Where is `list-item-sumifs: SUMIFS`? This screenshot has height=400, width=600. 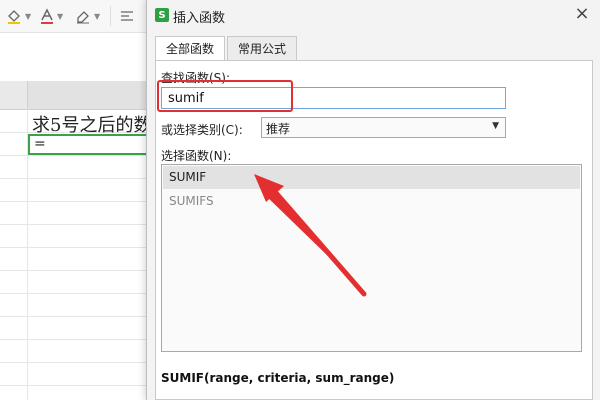 list-item-sumifs: SUMIFS is located at coordinates (371, 201).